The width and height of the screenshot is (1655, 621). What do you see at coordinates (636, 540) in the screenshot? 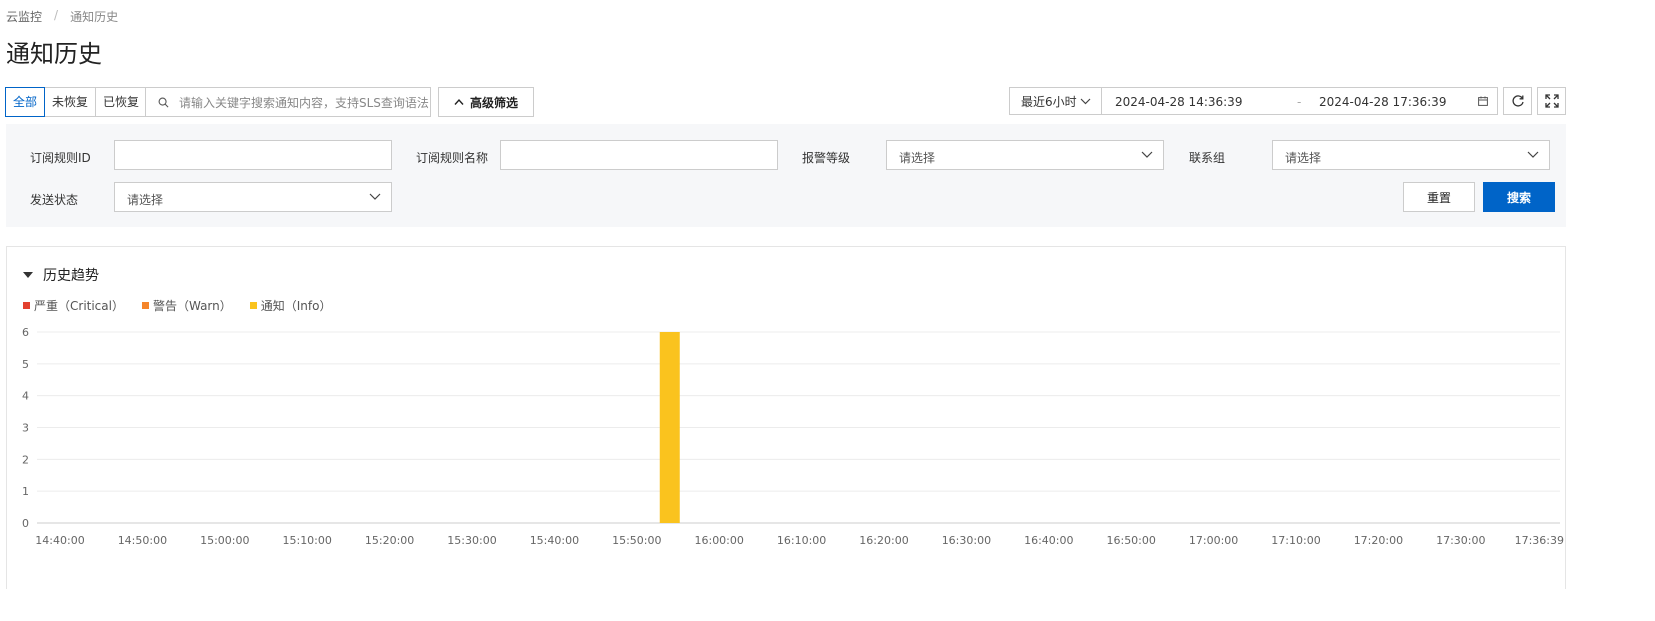
I see `x-tick-label: 15:50:00` at bounding box center [636, 540].